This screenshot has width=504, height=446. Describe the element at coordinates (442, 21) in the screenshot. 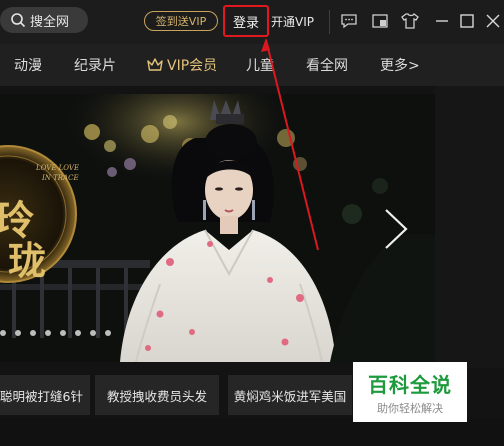

I see `minimize-icon` at that location.